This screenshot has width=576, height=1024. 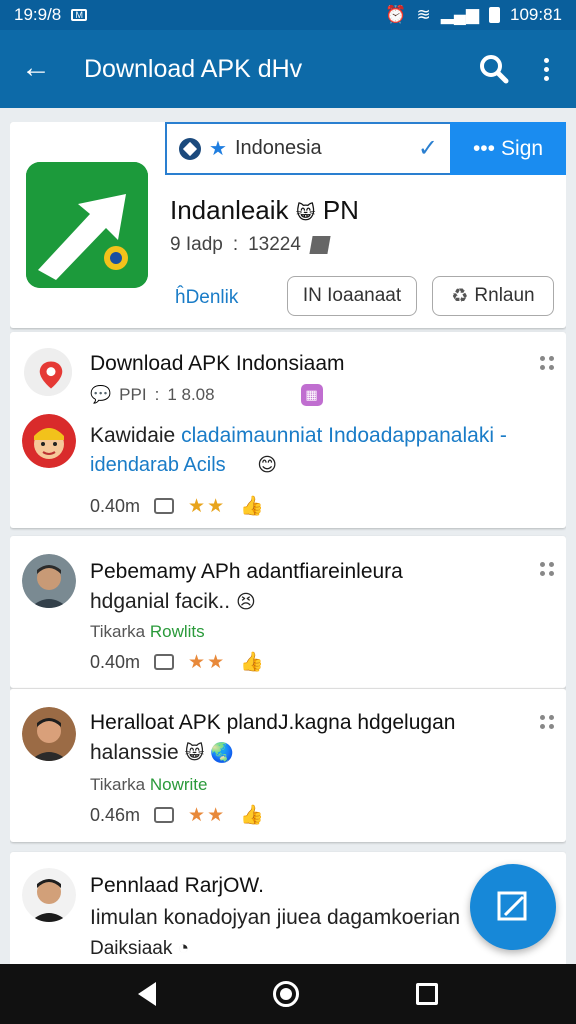 What do you see at coordinates (320, 245) in the screenshot?
I see `flag-icon` at bounding box center [320, 245].